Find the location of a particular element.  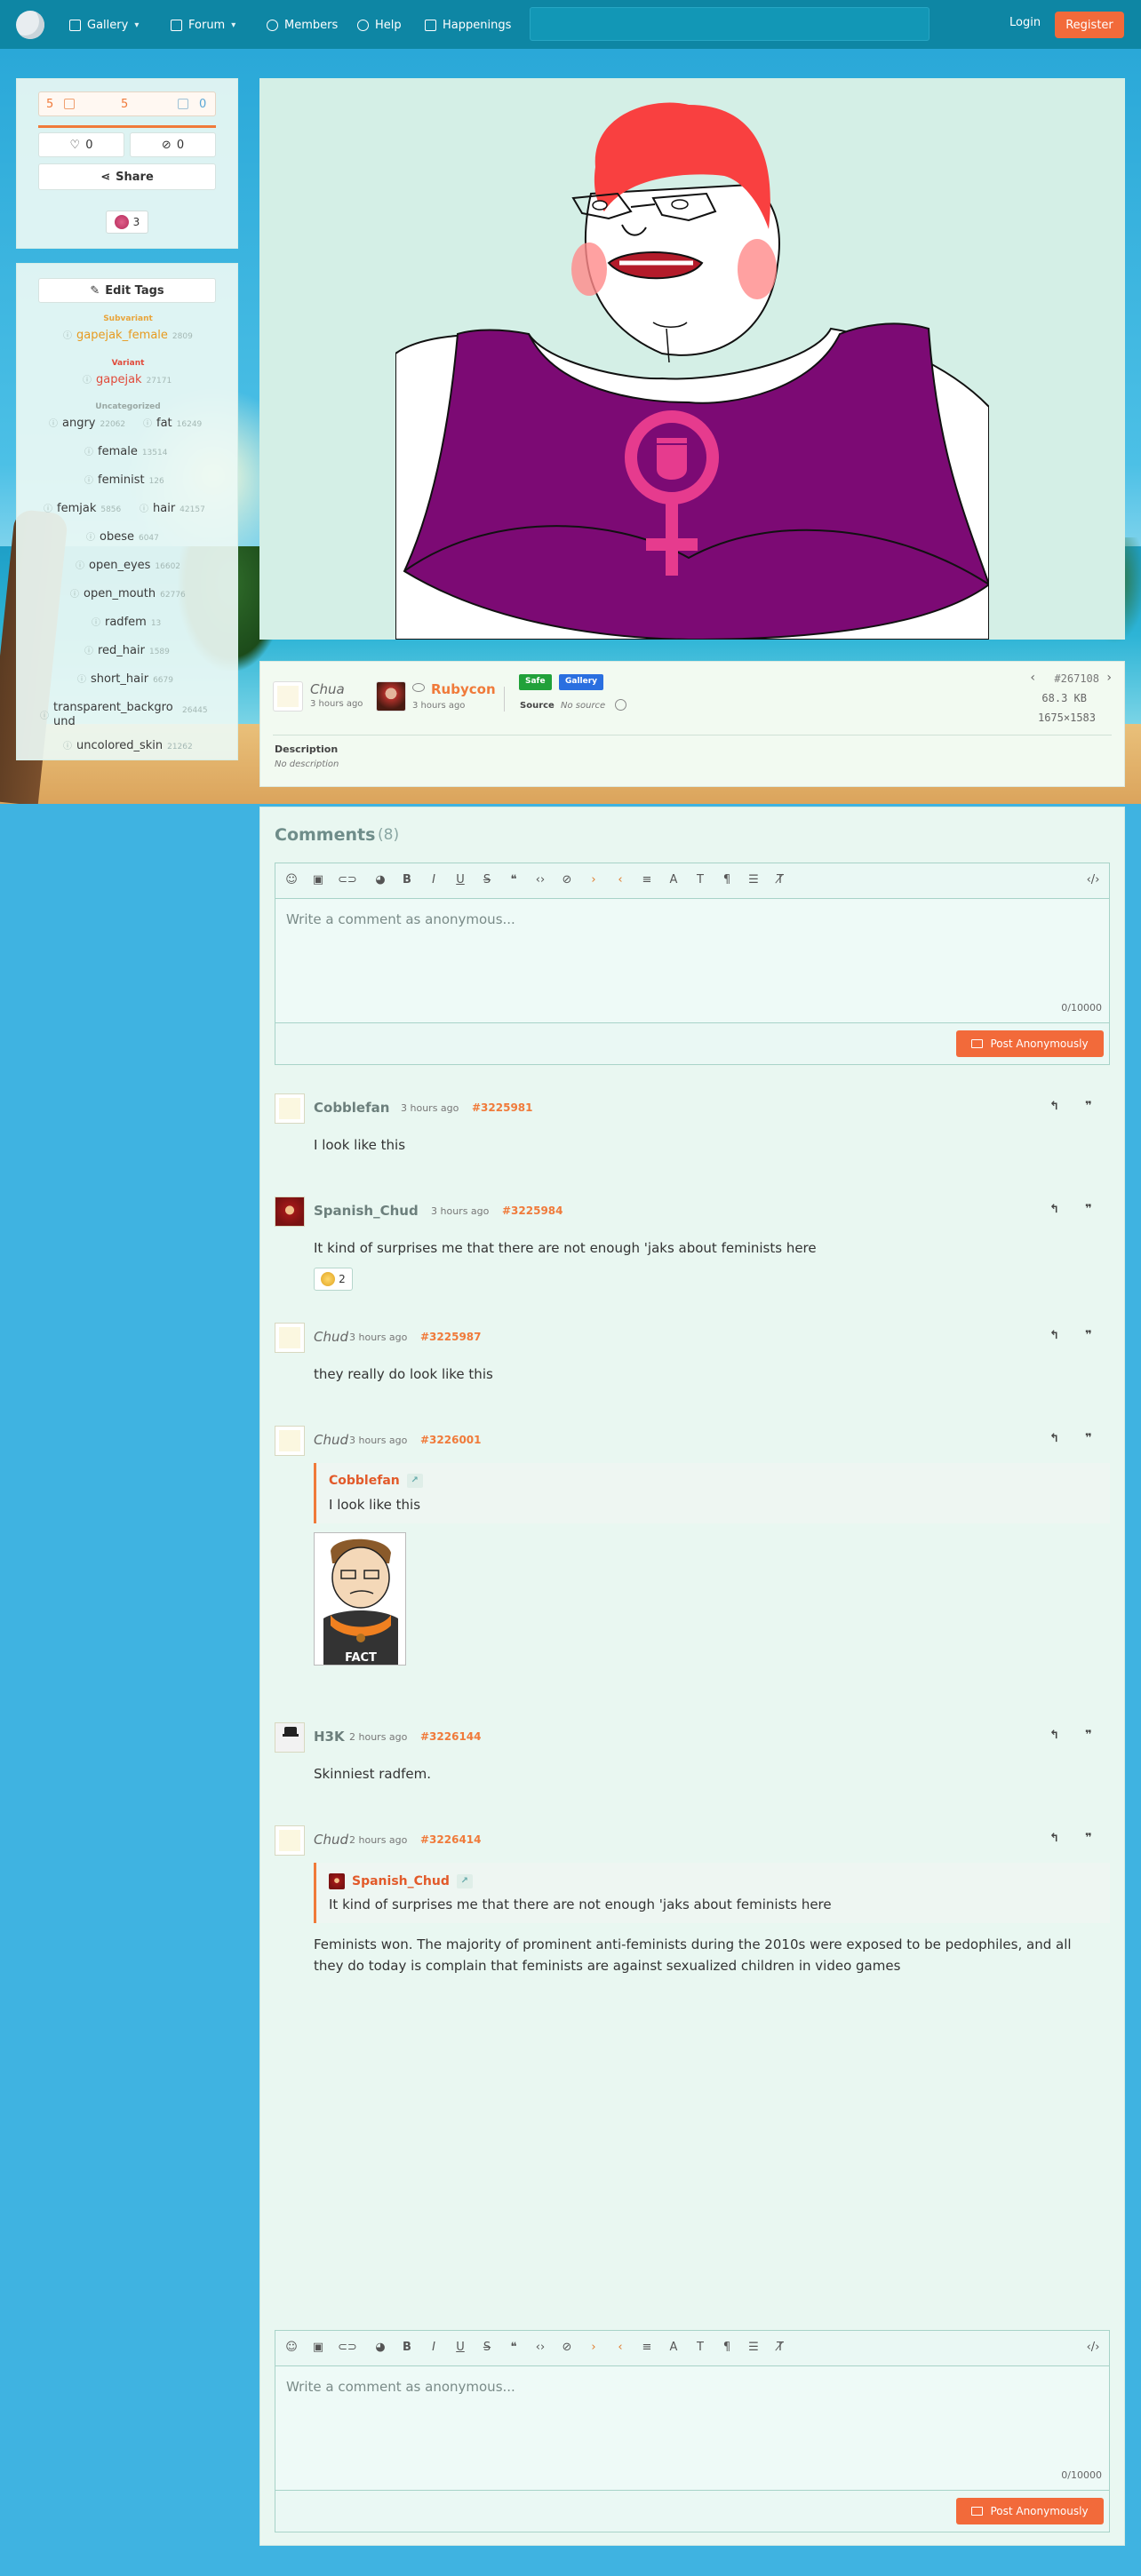

quote-icon: ❝ is located at coordinates (514, 2348).